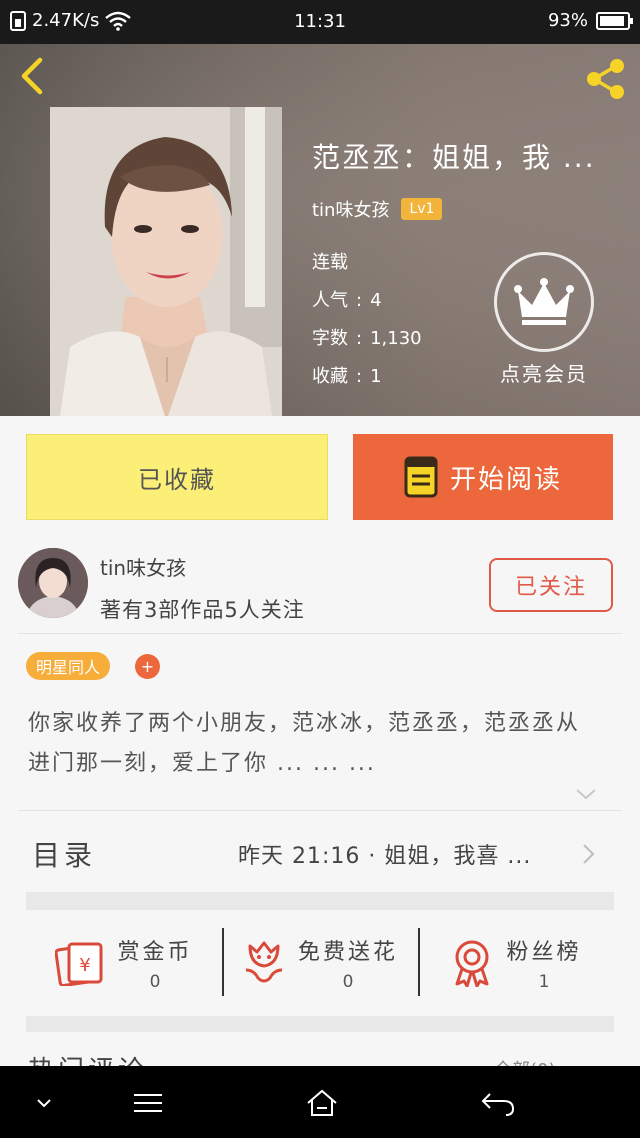 The height and width of the screenshot is (1138, 640). What do you see at coordinates (64, 855) in the screenshot?
I see `catalog-label: 目录` at bounding box center [64, 855].